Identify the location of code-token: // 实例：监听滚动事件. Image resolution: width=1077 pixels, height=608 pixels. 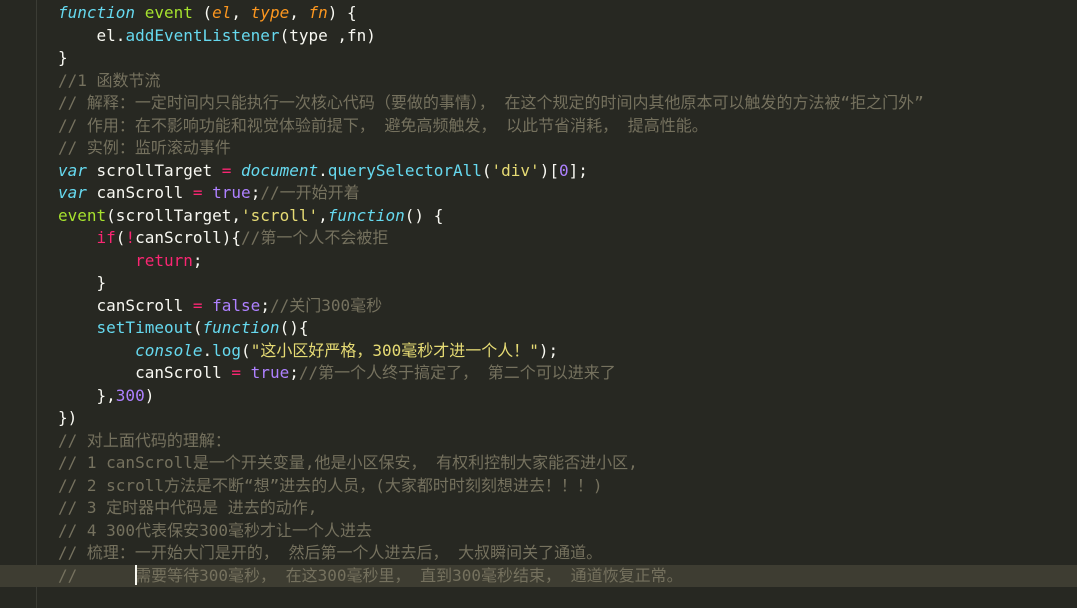
(144, 147).